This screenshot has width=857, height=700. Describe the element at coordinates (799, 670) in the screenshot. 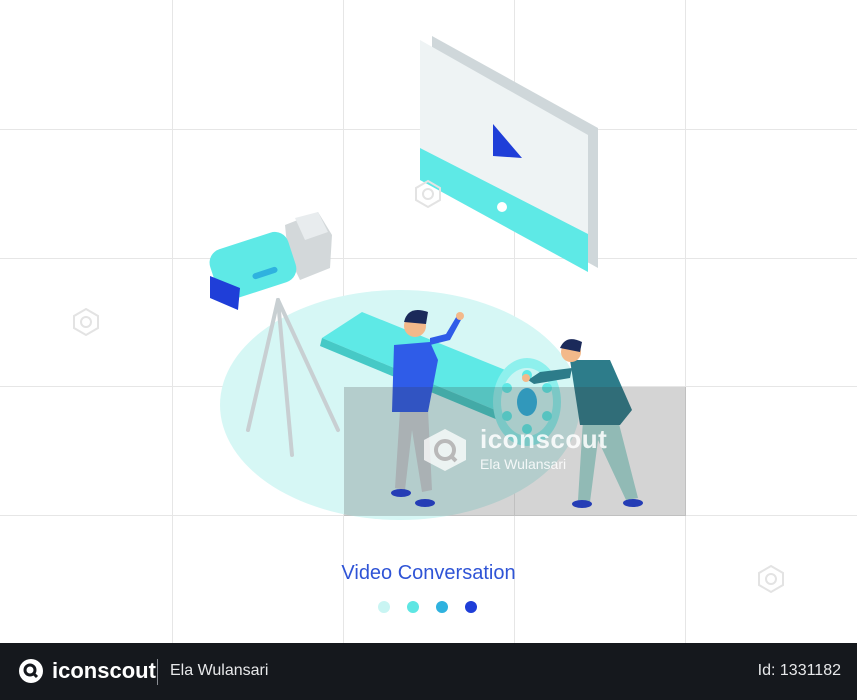

I see `asset-id: Id: 1331182` at that location.